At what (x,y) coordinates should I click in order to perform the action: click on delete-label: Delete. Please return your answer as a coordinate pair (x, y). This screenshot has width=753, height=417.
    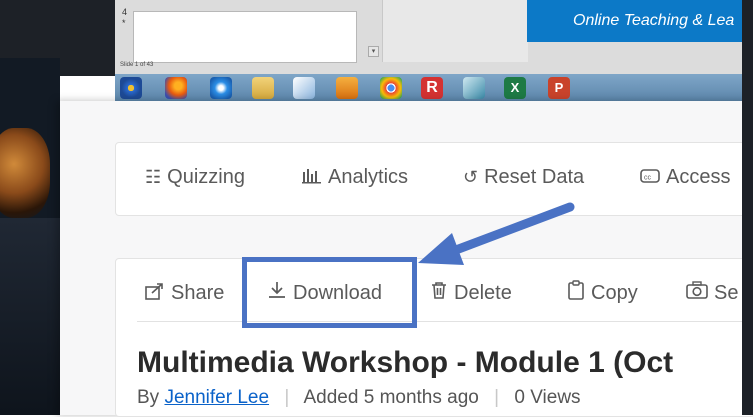
    Looking at the image, I should click on (483, 292).